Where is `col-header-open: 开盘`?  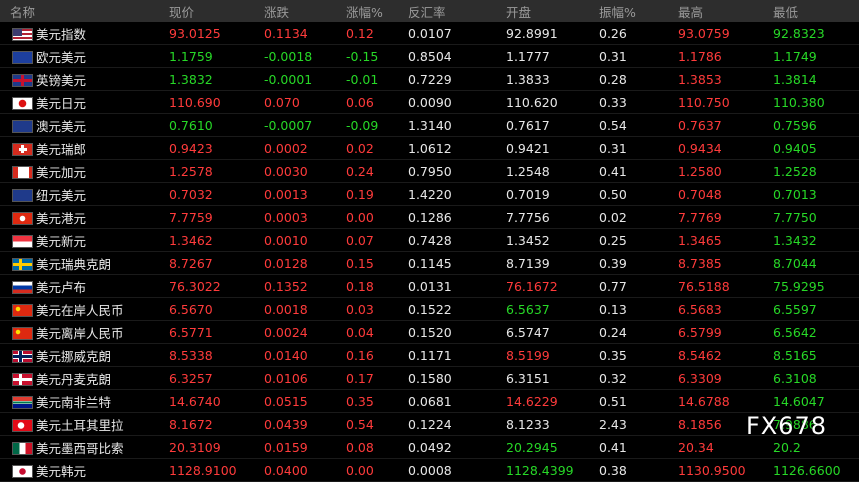
col-header-open: 开盘 is located at coordinates (548, 11).